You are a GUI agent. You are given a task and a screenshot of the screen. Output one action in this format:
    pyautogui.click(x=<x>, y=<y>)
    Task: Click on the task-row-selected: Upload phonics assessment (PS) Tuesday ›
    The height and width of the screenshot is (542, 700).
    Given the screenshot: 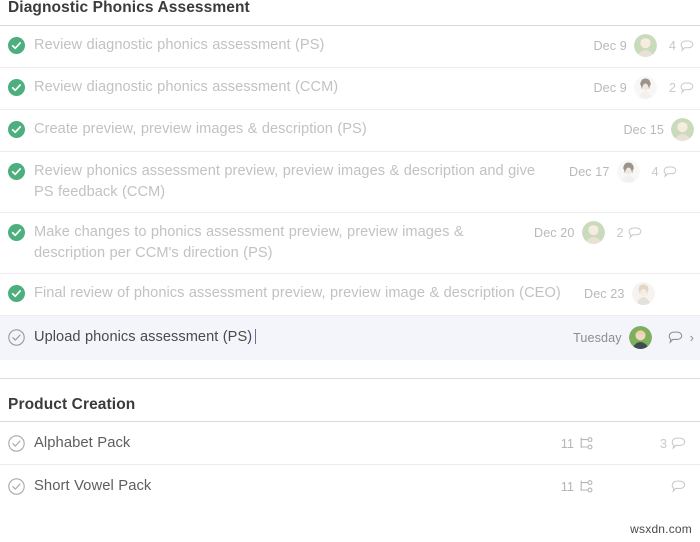 What is the action you would take?
    pyautogui.click(x=350, y=337)
    